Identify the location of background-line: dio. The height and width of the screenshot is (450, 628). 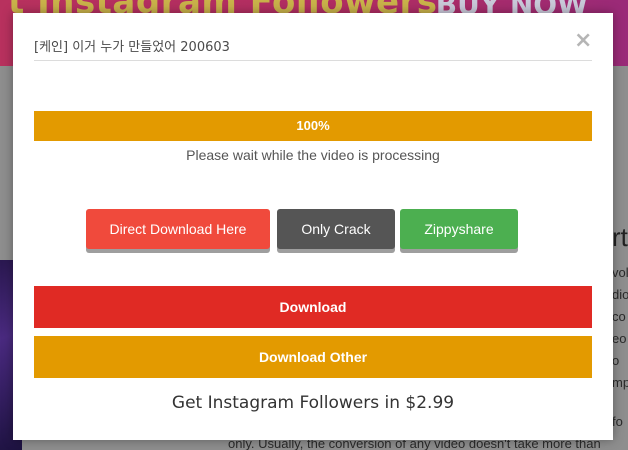
(620, 294).